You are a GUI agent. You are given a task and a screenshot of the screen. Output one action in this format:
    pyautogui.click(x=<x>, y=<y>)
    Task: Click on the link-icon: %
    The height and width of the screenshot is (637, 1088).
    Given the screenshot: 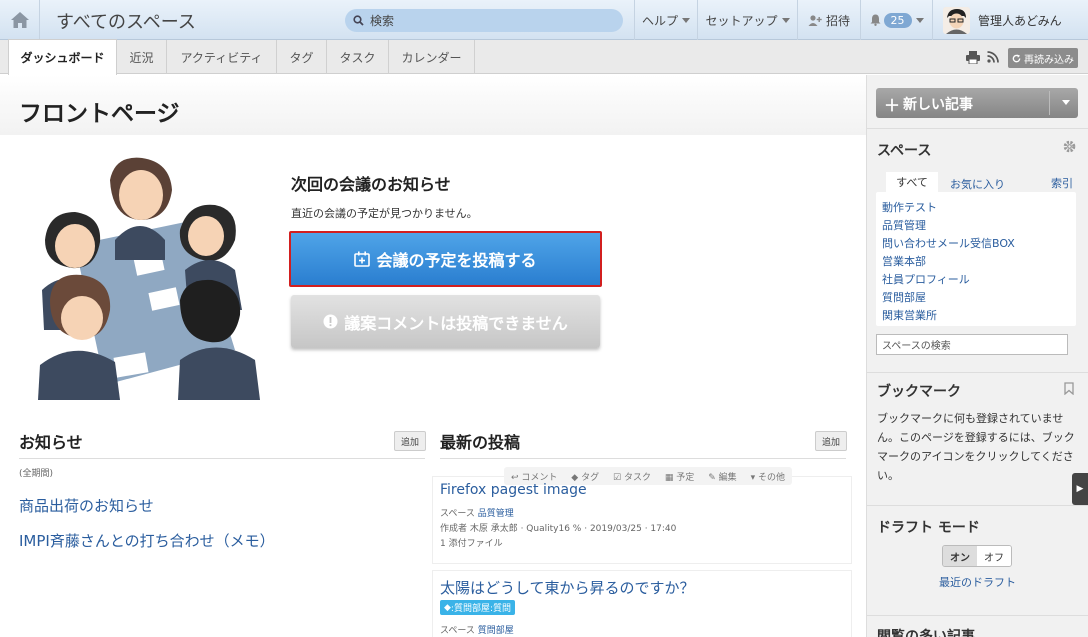 What is the action you would take?
    pyautogui.click(x=577, y=529)
    